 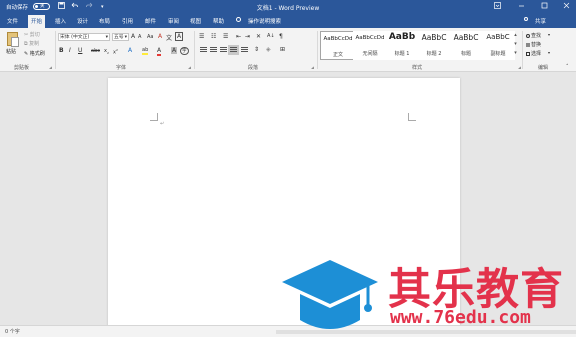 What do you see at coordinates (145, 51) in the screenshot?
I see `highlight-icon: ab` at bounding box center [145, 51].